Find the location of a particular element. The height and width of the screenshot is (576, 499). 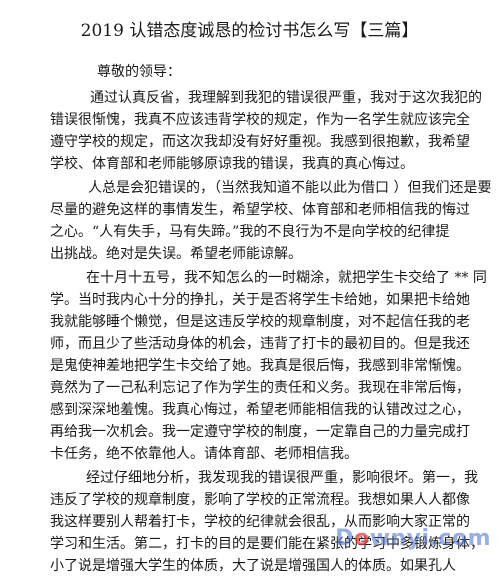

watermark-o: o is located at coordinates (362, 538).